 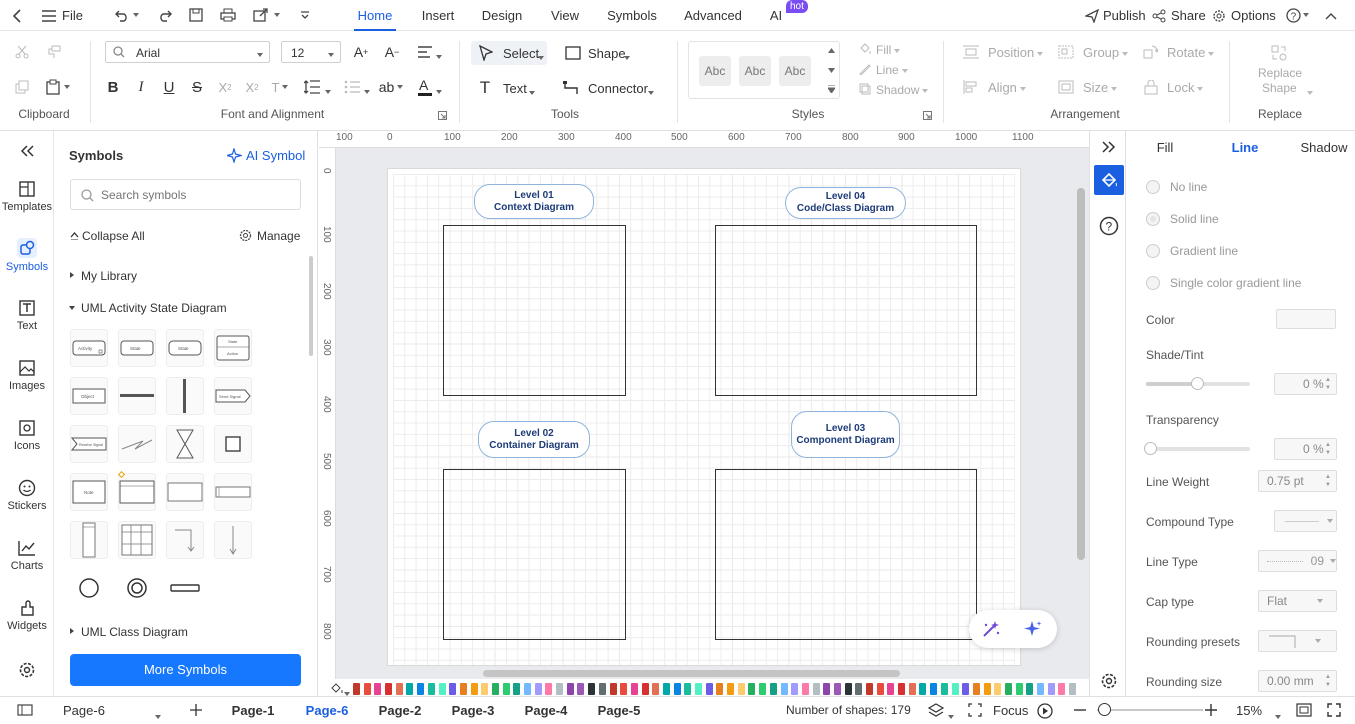 I want to click on decrease-font-icon: A −, so click(x=392, y=52).